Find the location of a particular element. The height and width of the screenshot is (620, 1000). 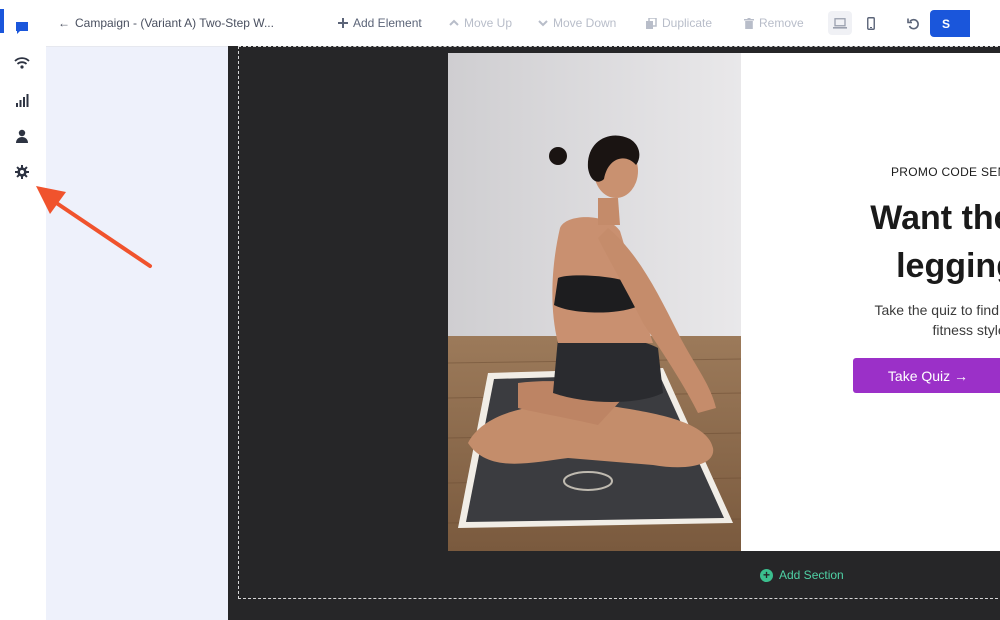

active-indicator is located at coordinates (2, 21).